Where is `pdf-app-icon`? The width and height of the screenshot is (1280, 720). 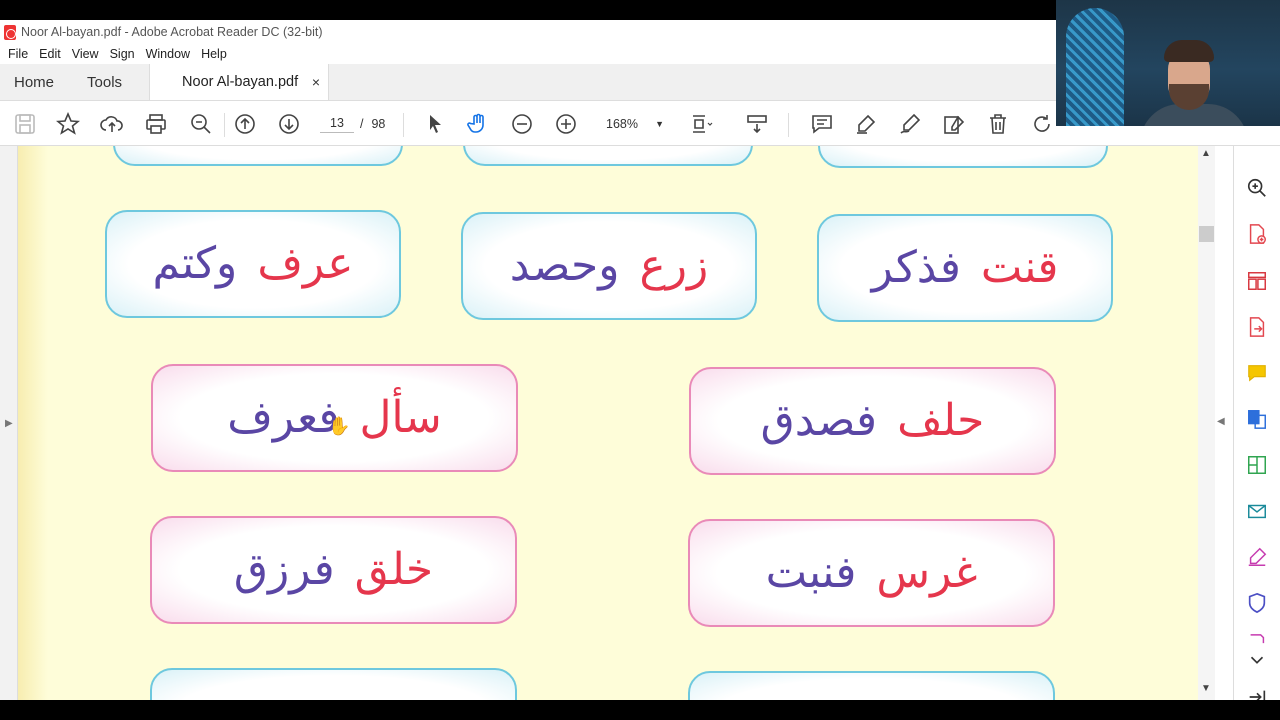 pdf-app-icon is located at coordinates (10, 32).